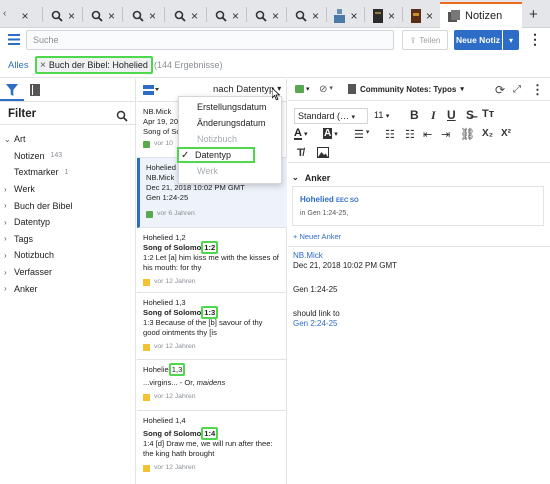 This screenshot has height=484, width=550. What do you see at coordinates (69, 172) in the screenshot?
I see `filter-item-textmarker: Textmarker 1` at bounding box center [69, 172].